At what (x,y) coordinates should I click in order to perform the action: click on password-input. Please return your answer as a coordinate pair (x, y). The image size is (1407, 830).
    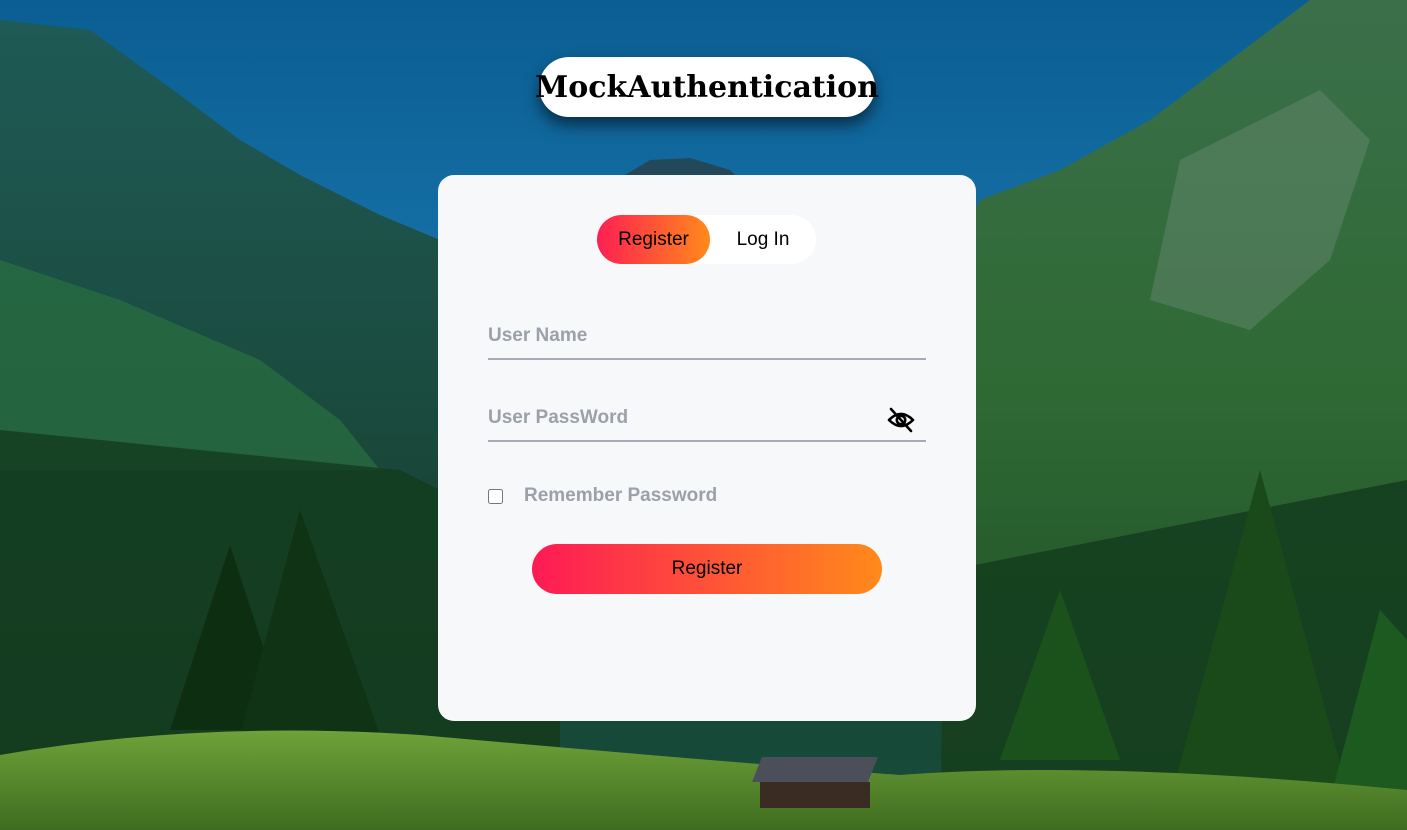
    Looking at the image, I should click on (678, 418).